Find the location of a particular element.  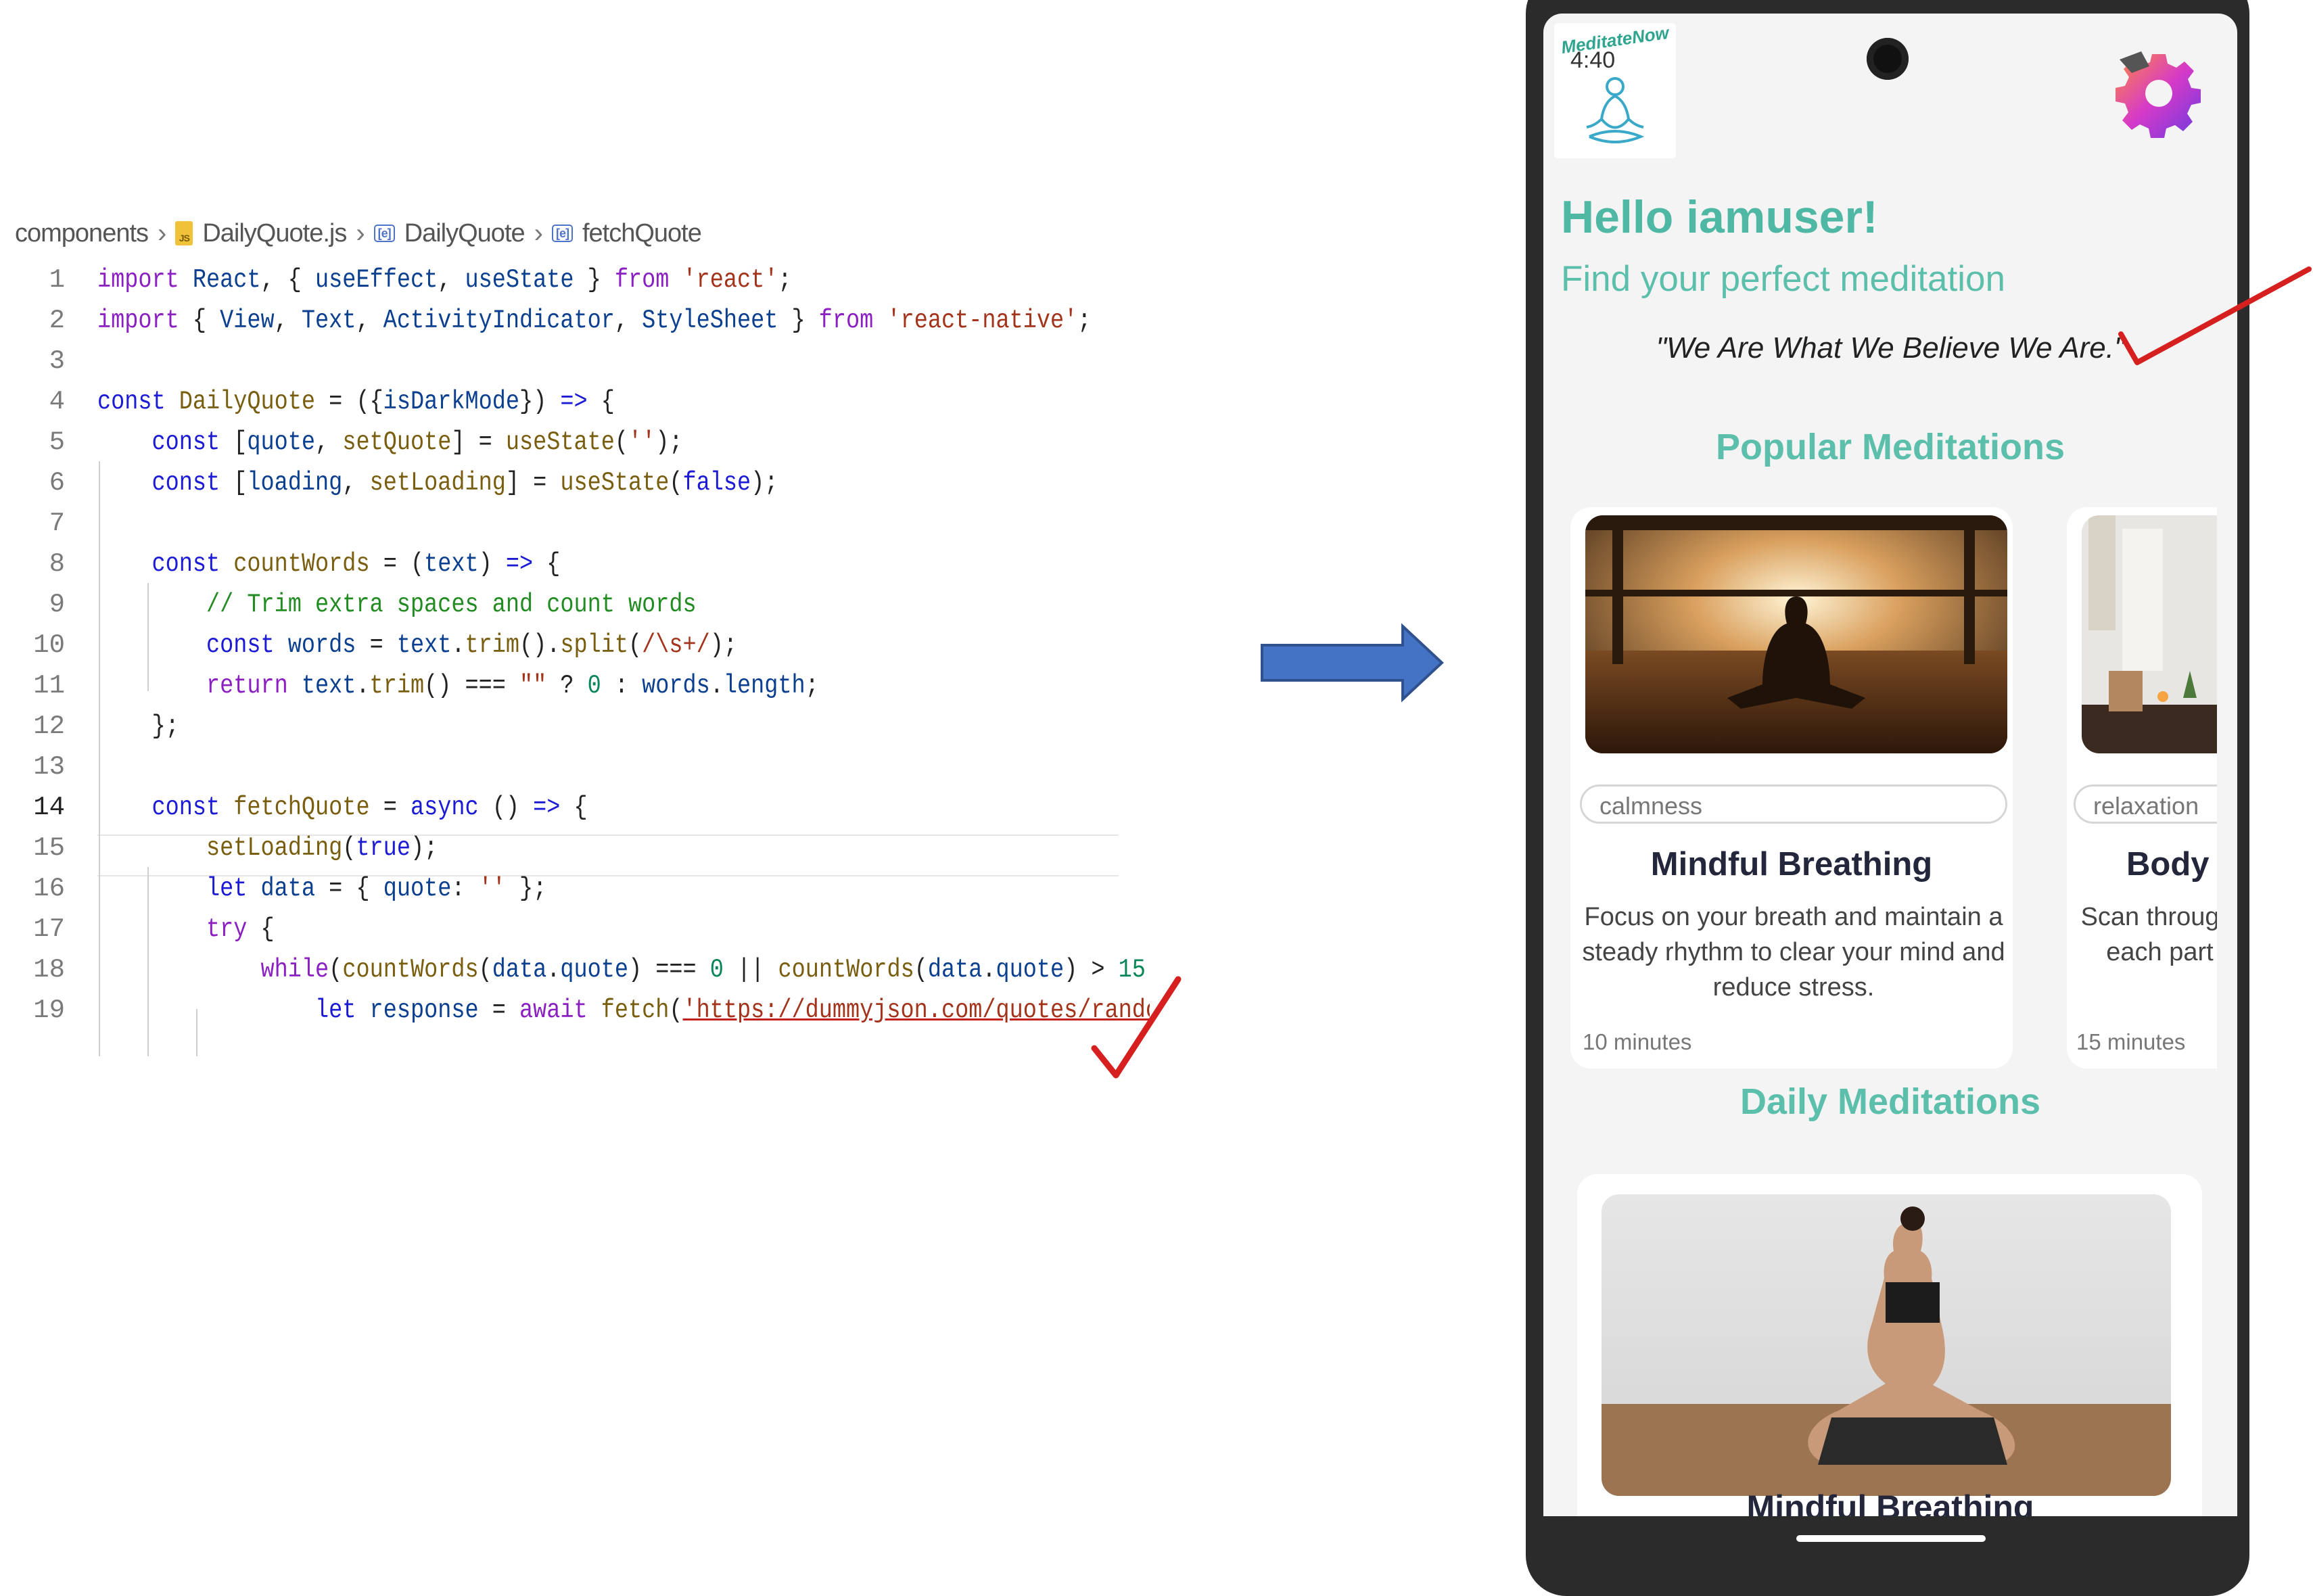

daily-card-title: Mindful Breathing is located at coordinates (1890, 1502).